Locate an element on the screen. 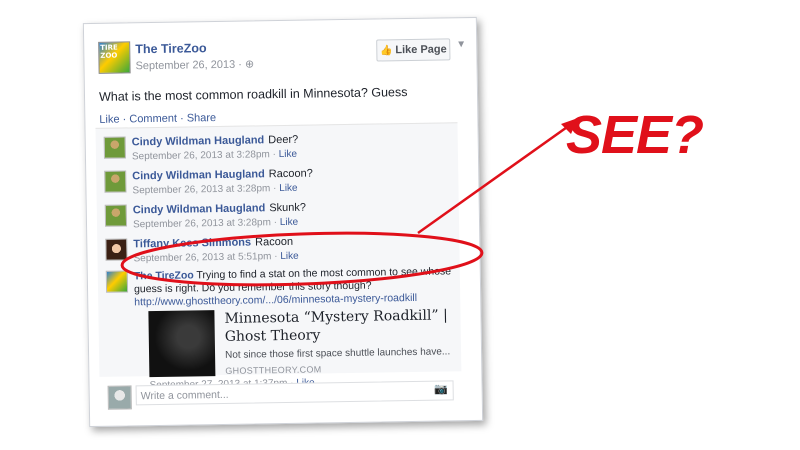  comment-text: Deer? is located at coordinates (283, 140).